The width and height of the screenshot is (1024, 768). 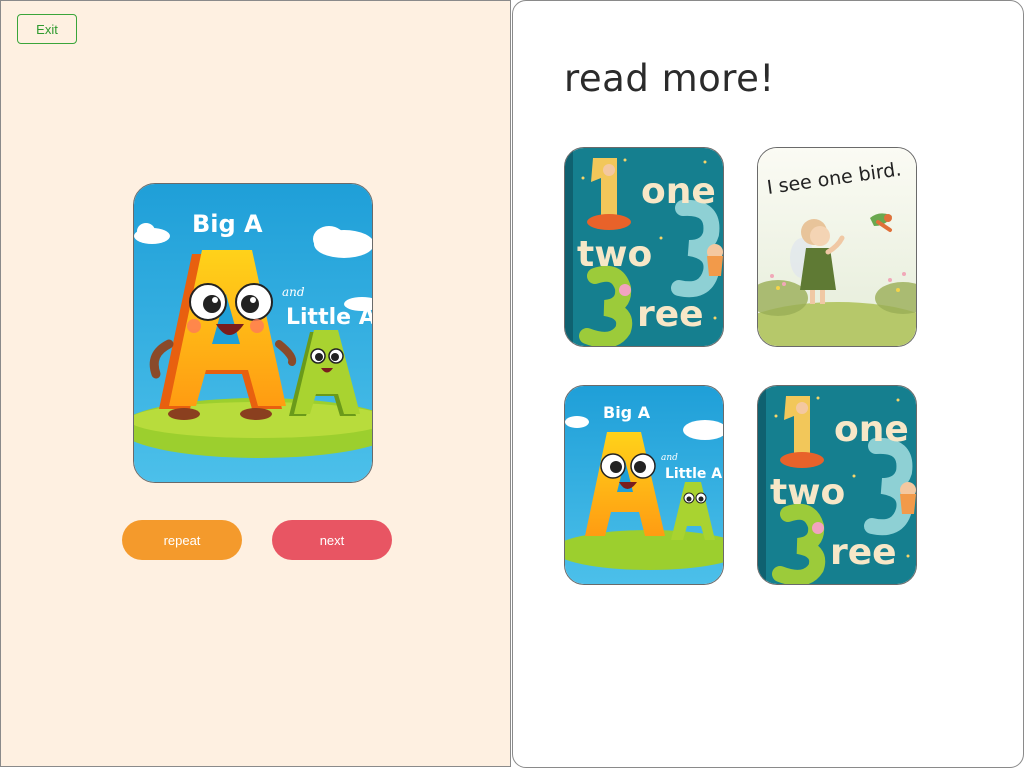 I want to click on book-thumb-one-two-three-2: one two ree, so click(x=837, y=485).